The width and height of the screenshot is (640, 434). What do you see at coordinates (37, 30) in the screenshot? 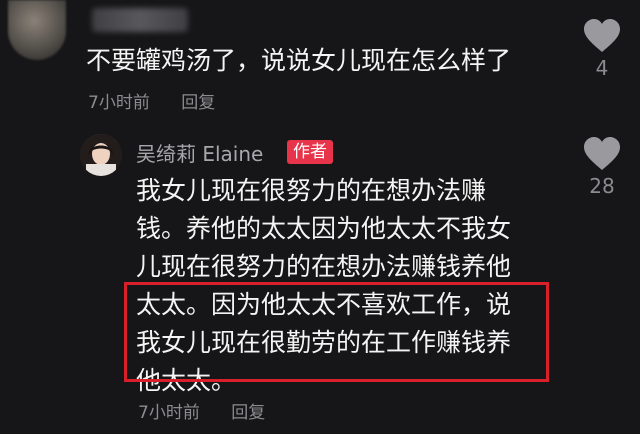
I see `commenter-avatar-blurred` at bounding box center [37, 30].